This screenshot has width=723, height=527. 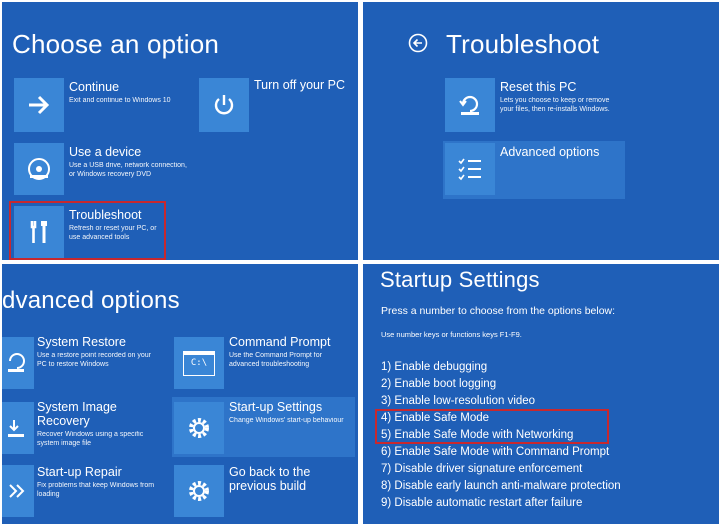 I want to click on turn-off-title: Turn off your PC, so click(x=300, y=85).